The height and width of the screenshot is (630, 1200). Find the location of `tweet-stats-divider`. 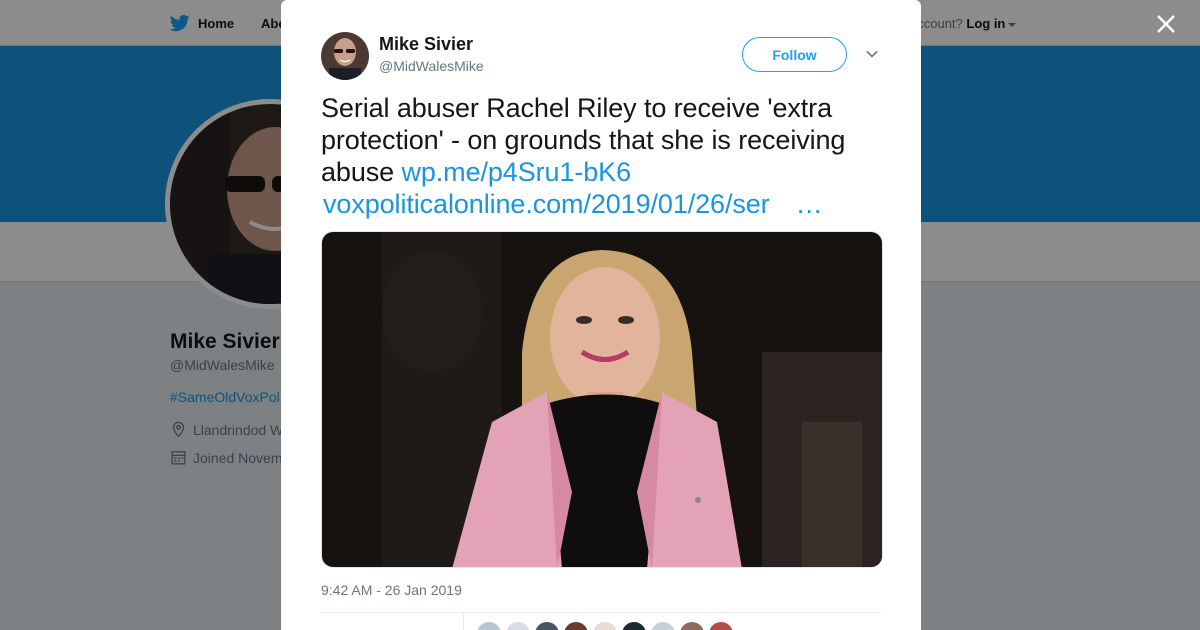

tweet-stats-divider is located at coordinates (463, 621).